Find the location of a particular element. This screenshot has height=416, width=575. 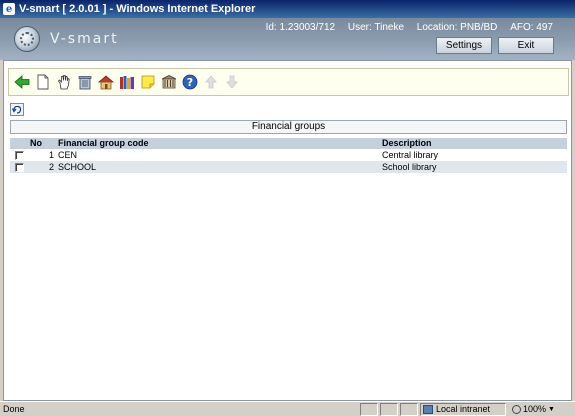

table-row: 2 SCHOOL School library is located at coordinates (288, 167).